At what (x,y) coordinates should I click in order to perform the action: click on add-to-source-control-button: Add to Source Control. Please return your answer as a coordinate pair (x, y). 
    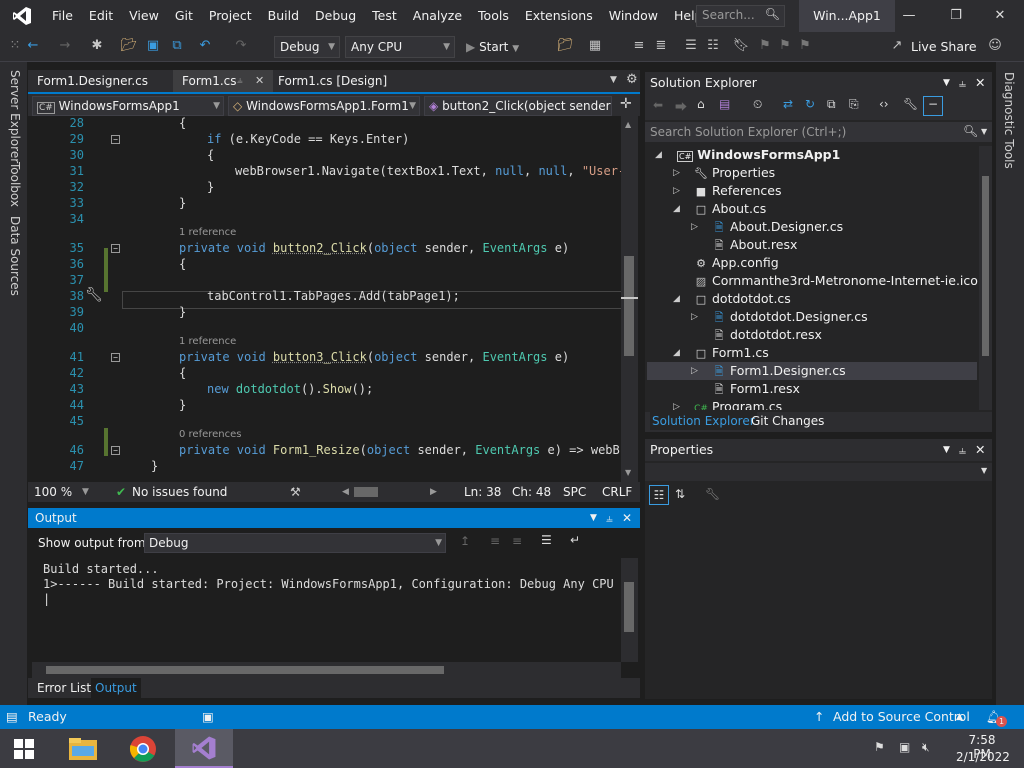
    Looking at the image, I should click on (901, 717).